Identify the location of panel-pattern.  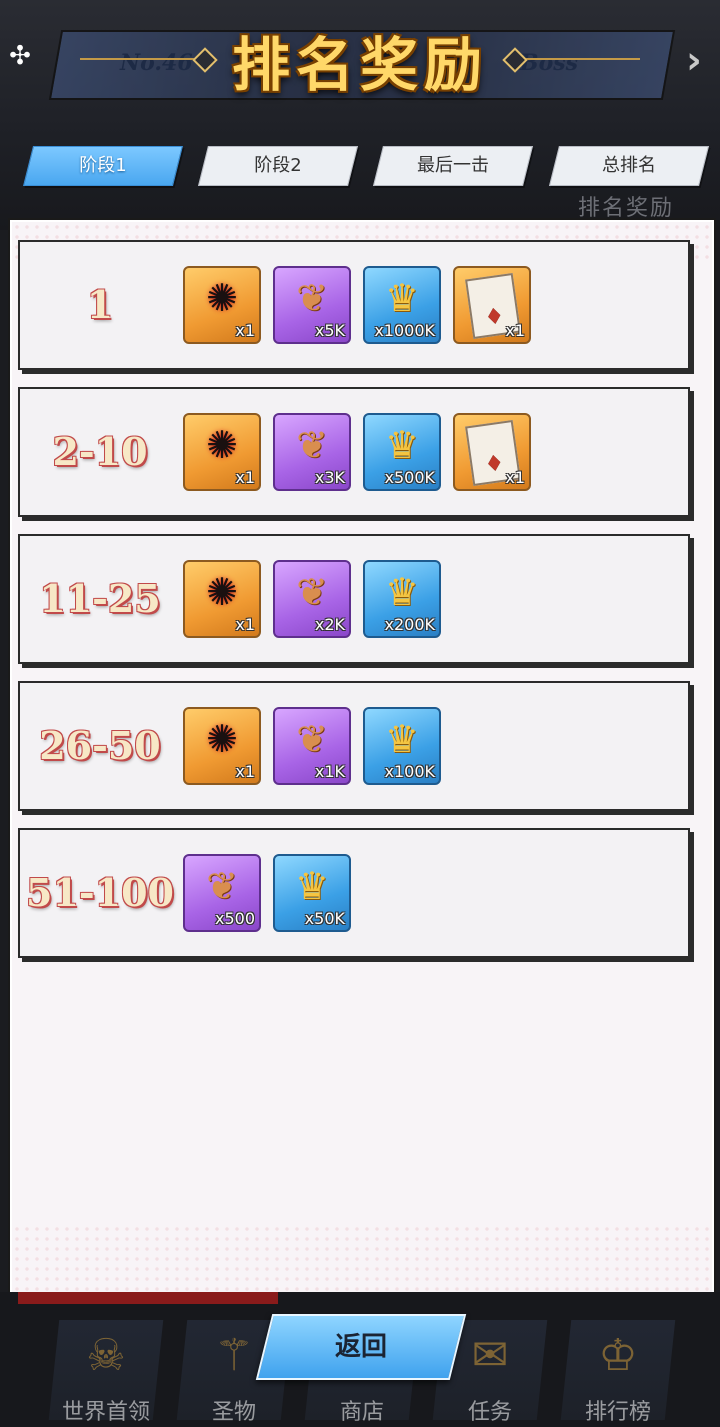
(362, 1259).